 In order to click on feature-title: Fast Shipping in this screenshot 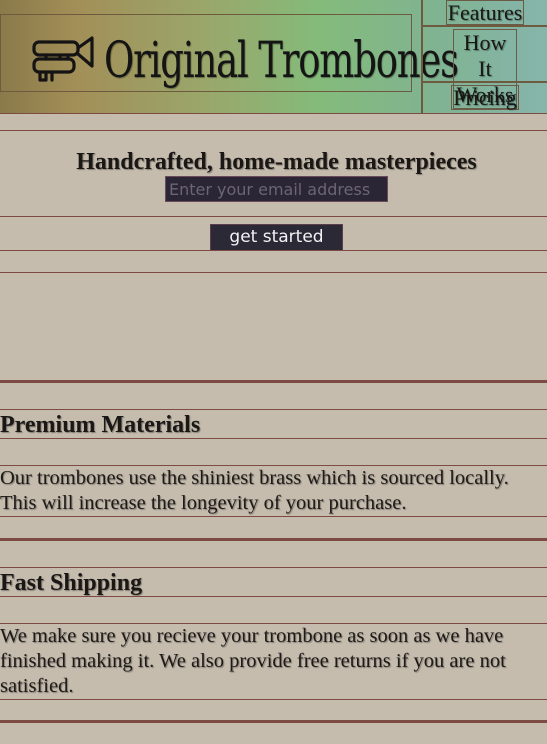, I will do `click(71, 583)`.